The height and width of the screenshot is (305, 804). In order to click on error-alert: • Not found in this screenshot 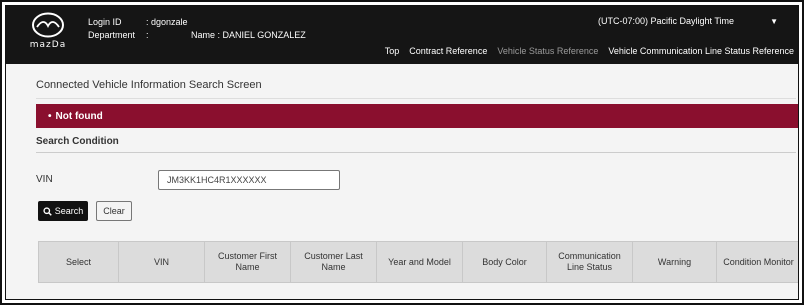, I will do `click(417, 116)`.